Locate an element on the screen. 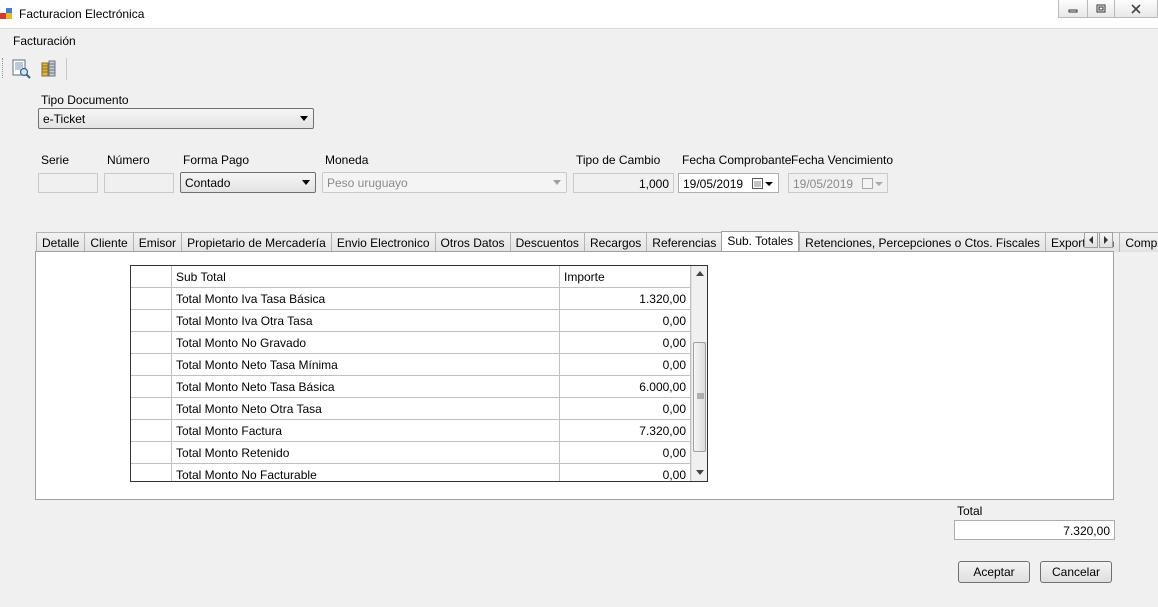  tab-scroll-left-button is located at coordinates (1091, 240).